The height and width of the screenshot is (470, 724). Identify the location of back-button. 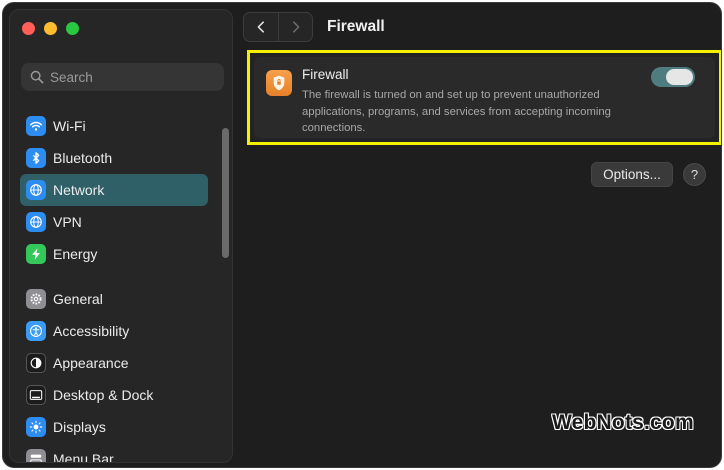
(261, 27).